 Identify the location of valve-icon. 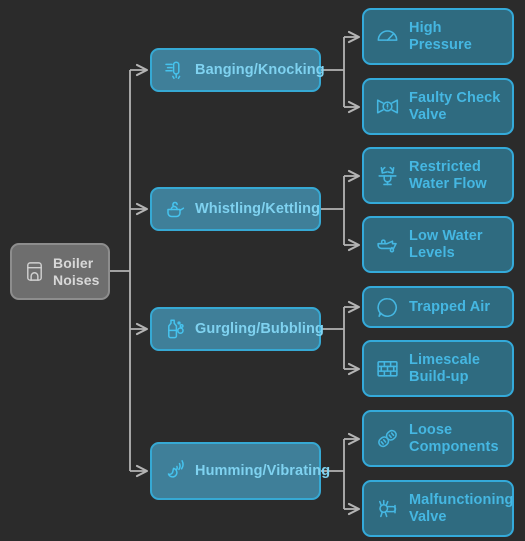
(387, 509).